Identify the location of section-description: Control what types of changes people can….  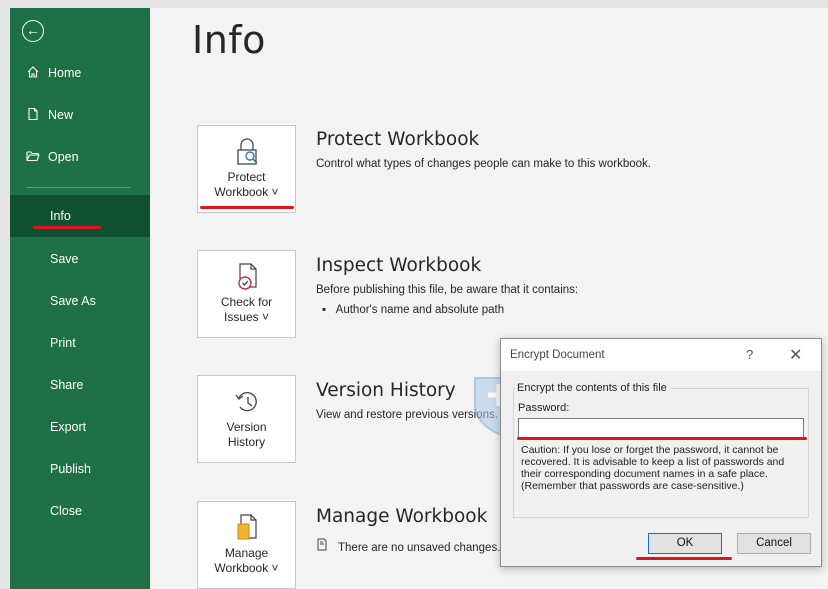
(483, 164).